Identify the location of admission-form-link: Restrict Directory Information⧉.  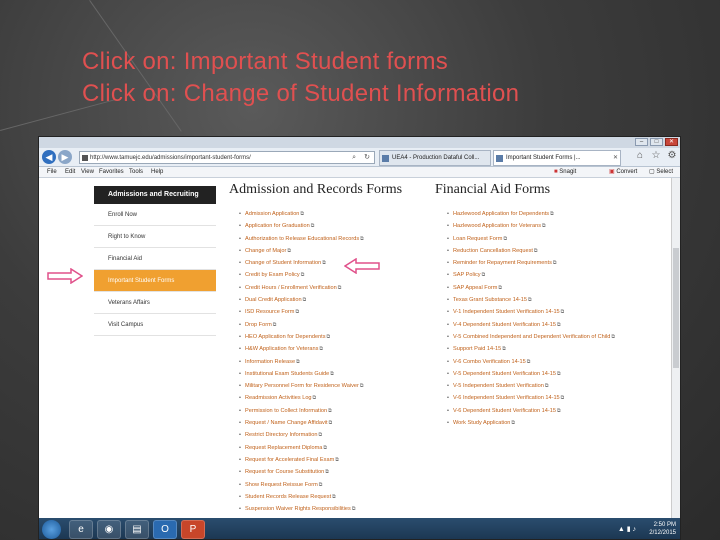
(301, 435).